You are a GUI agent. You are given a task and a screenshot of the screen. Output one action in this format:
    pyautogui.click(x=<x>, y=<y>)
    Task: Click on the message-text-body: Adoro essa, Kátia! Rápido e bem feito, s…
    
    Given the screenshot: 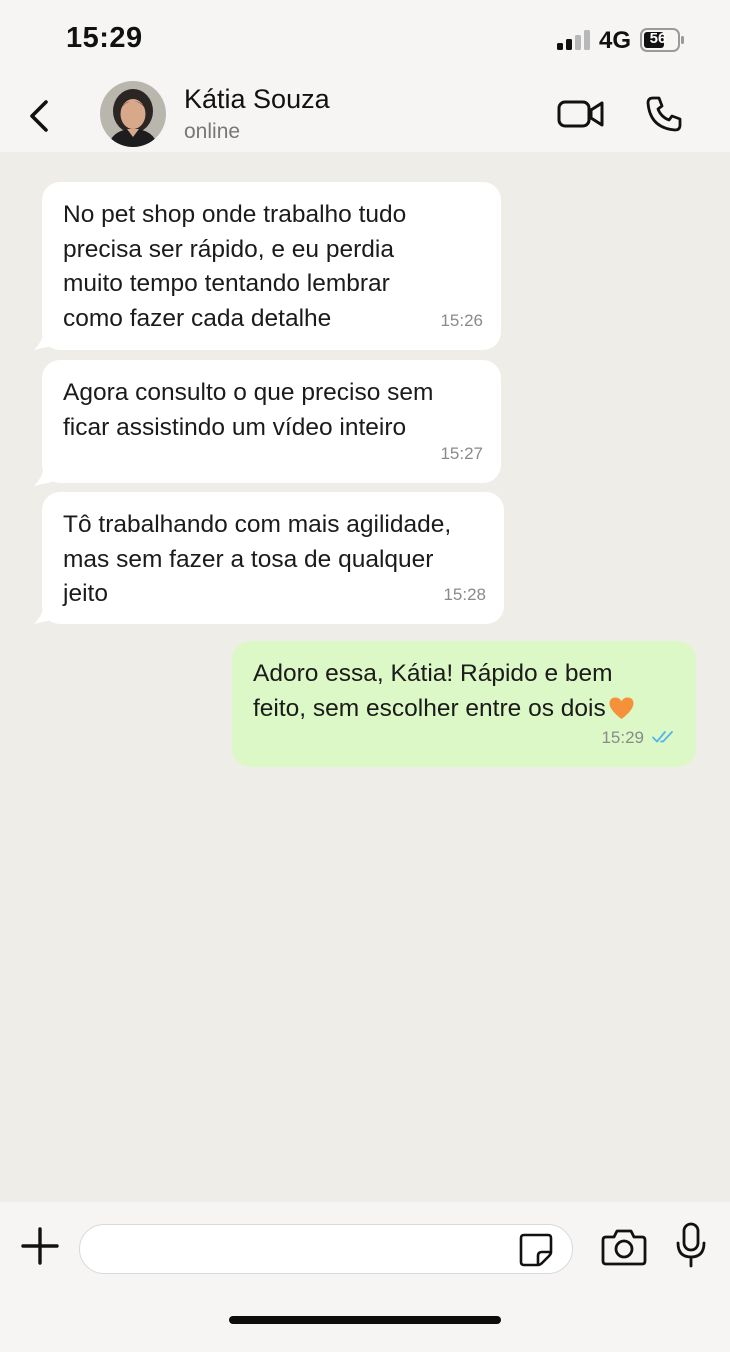 What is the action you would take?
    pyautogui.click(x=433, y=691)
    